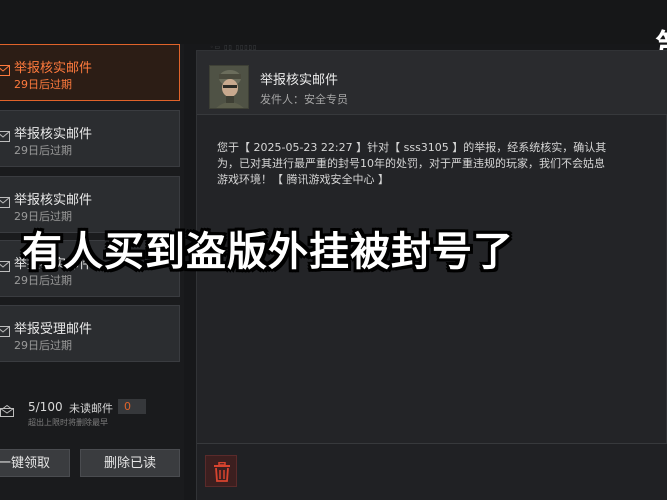 The image size is (667, 500). What do you see at coordinates (53, 329) in the screenshot?
I see `mail-item-title: 举报受理邮件` at bounding box center [53, 329].